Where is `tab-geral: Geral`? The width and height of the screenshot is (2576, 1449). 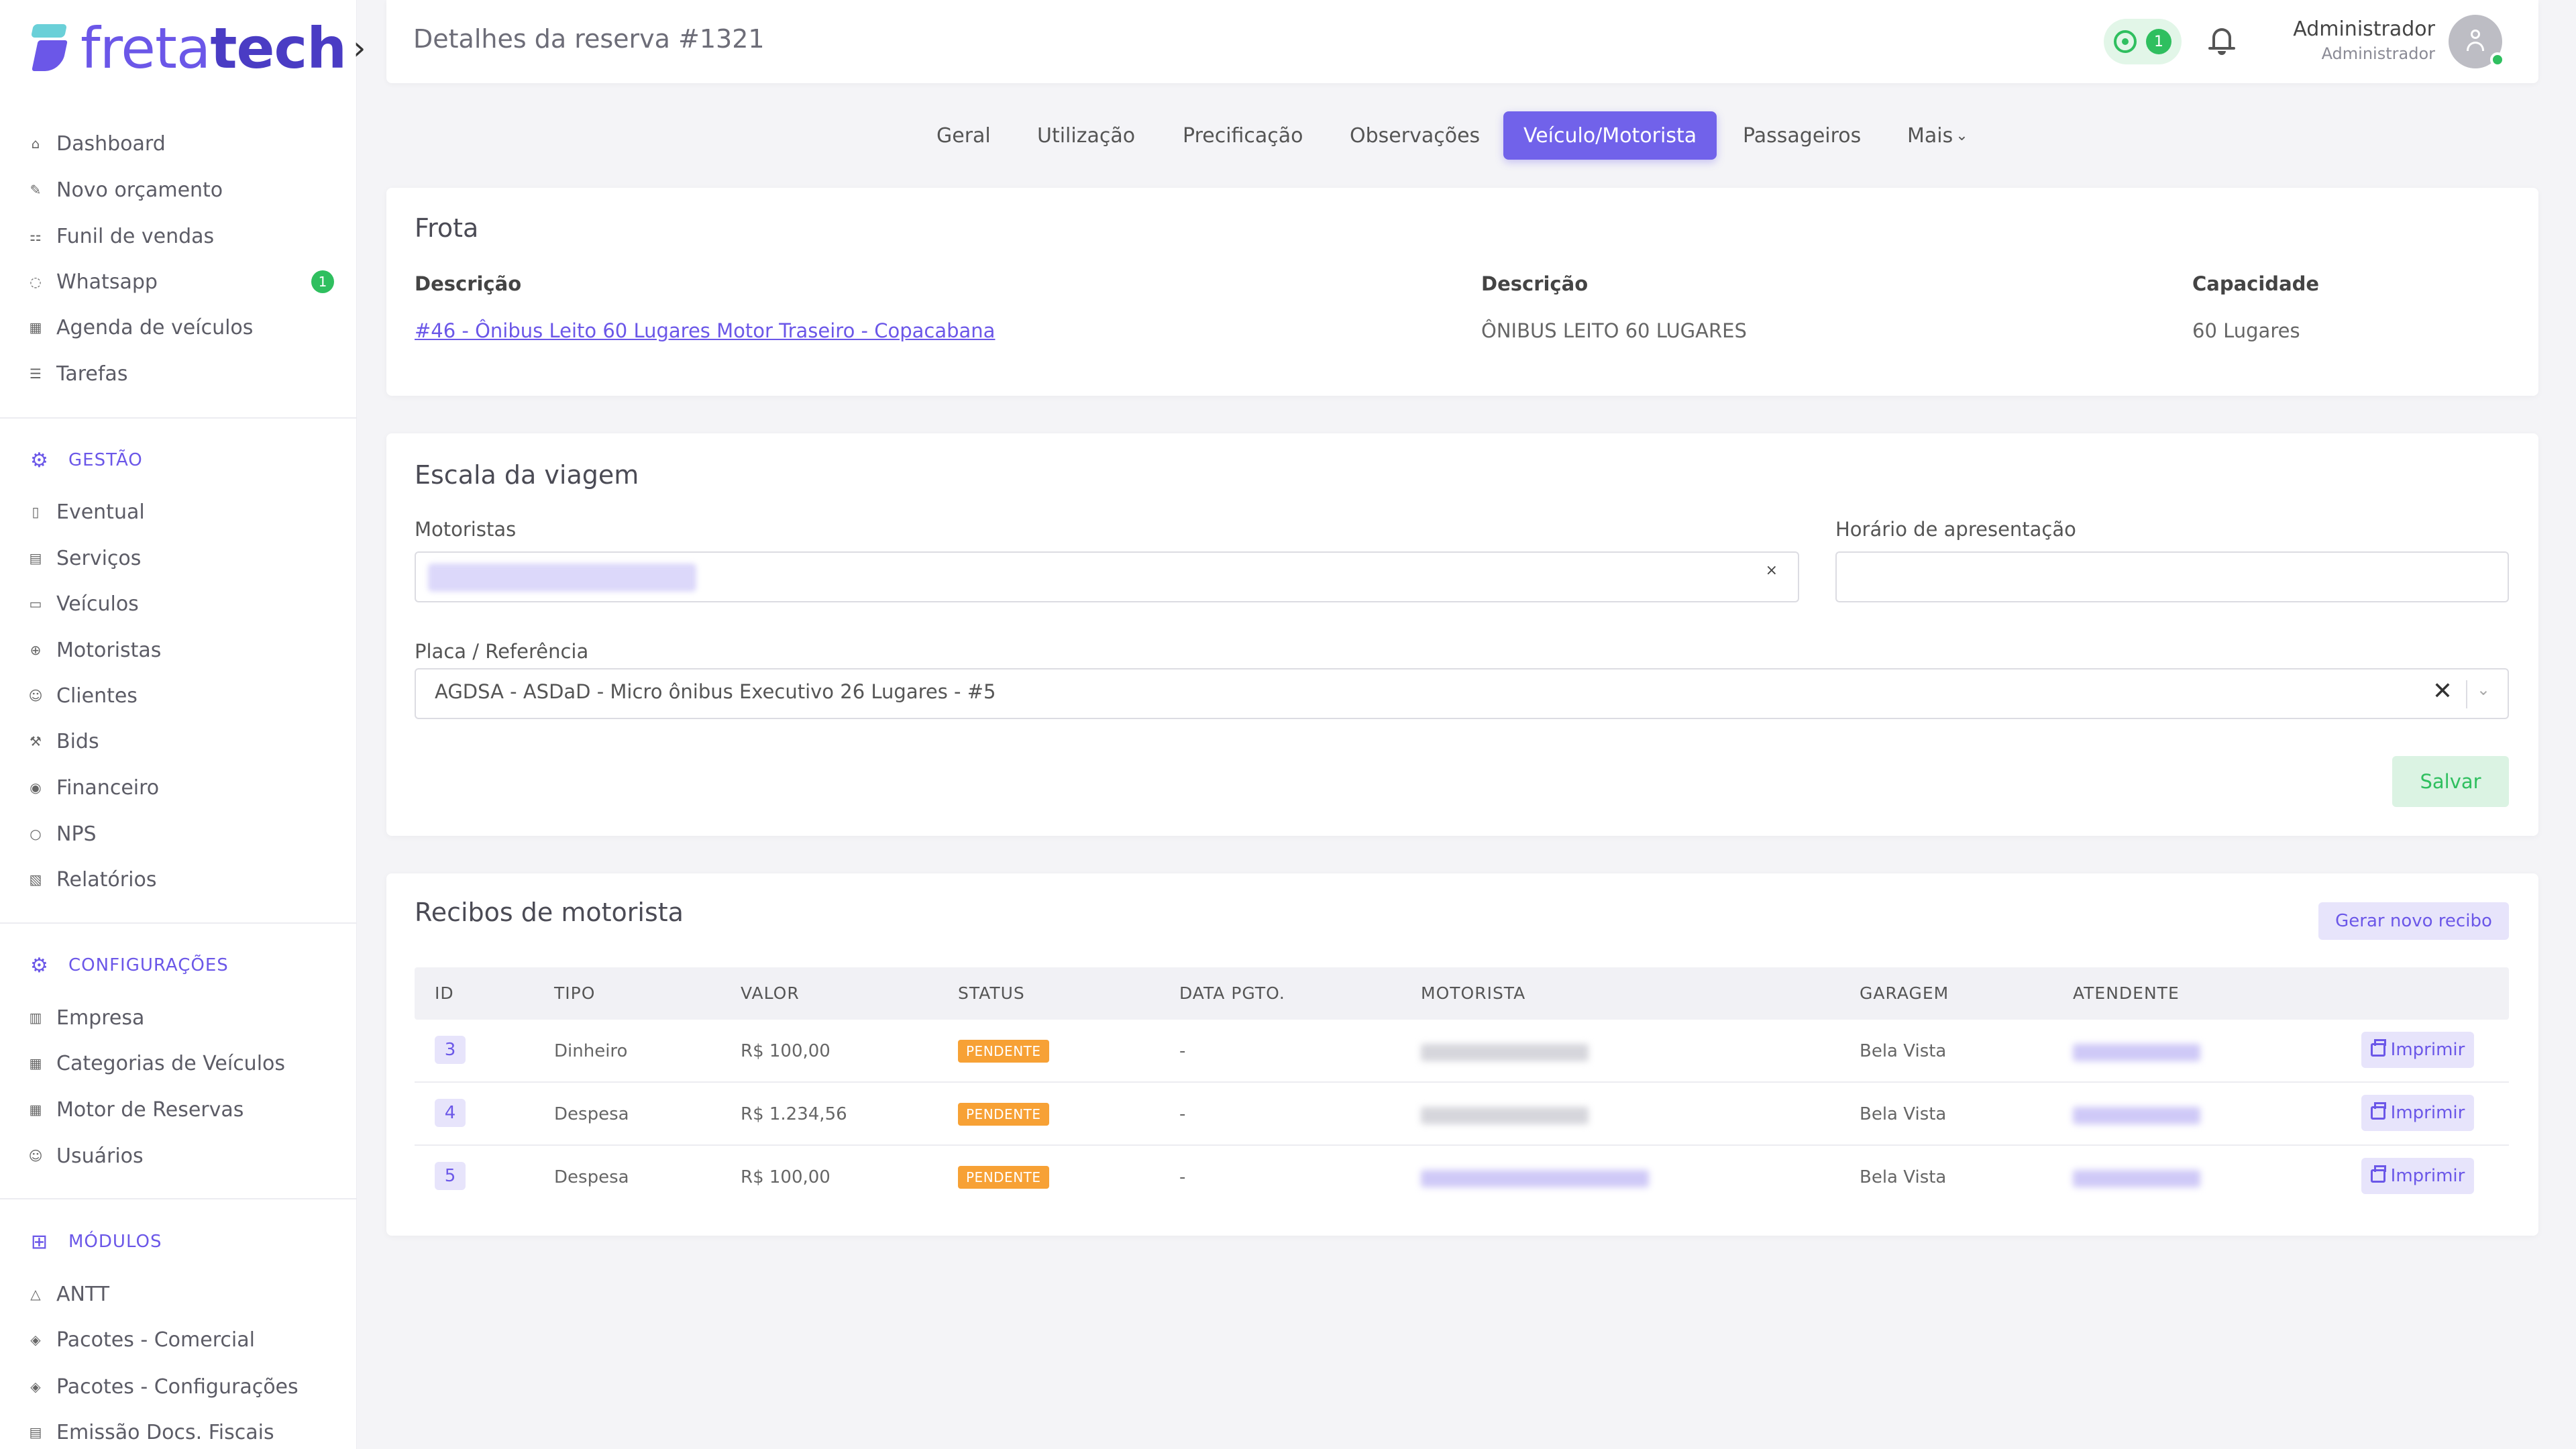
tab-geral: Geral is located at coordinates (963, 135).